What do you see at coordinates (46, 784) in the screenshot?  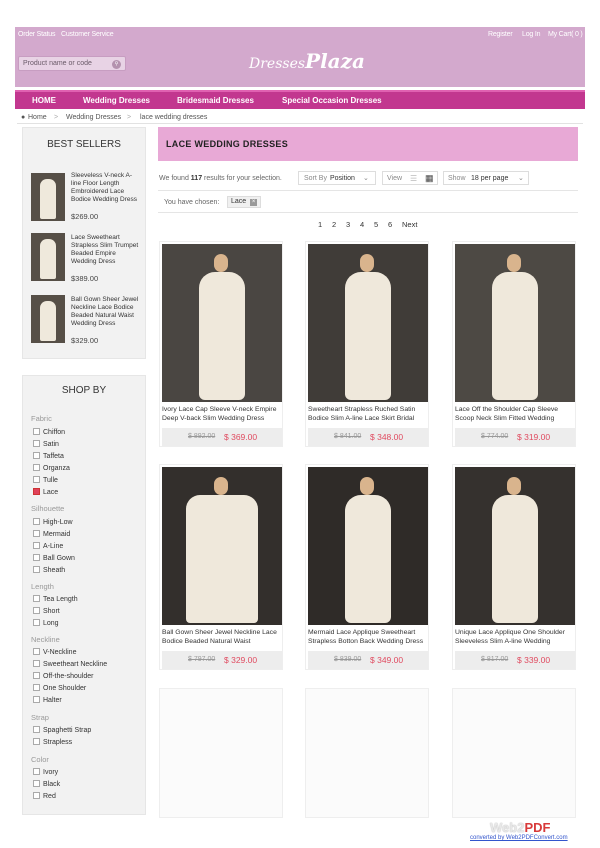 I see `filter-option: Black` at bounding box center [46, 784].